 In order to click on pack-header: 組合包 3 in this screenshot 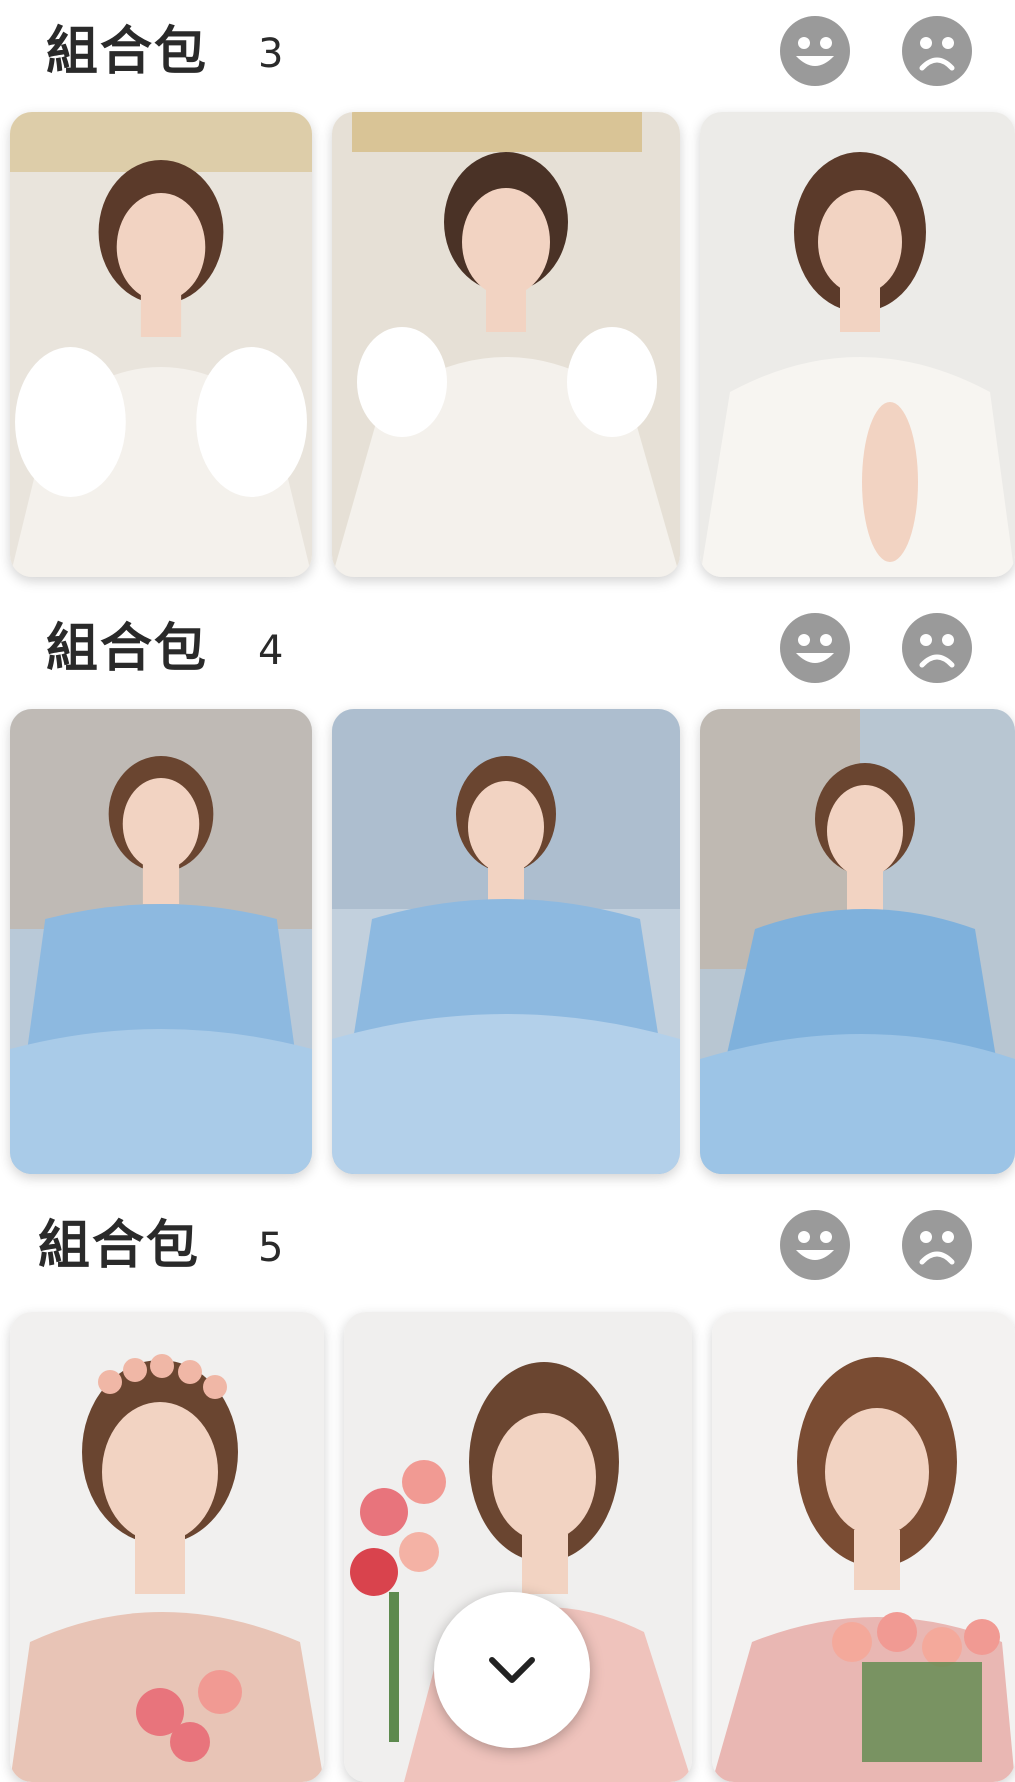, I will do `click(507, 55)`.